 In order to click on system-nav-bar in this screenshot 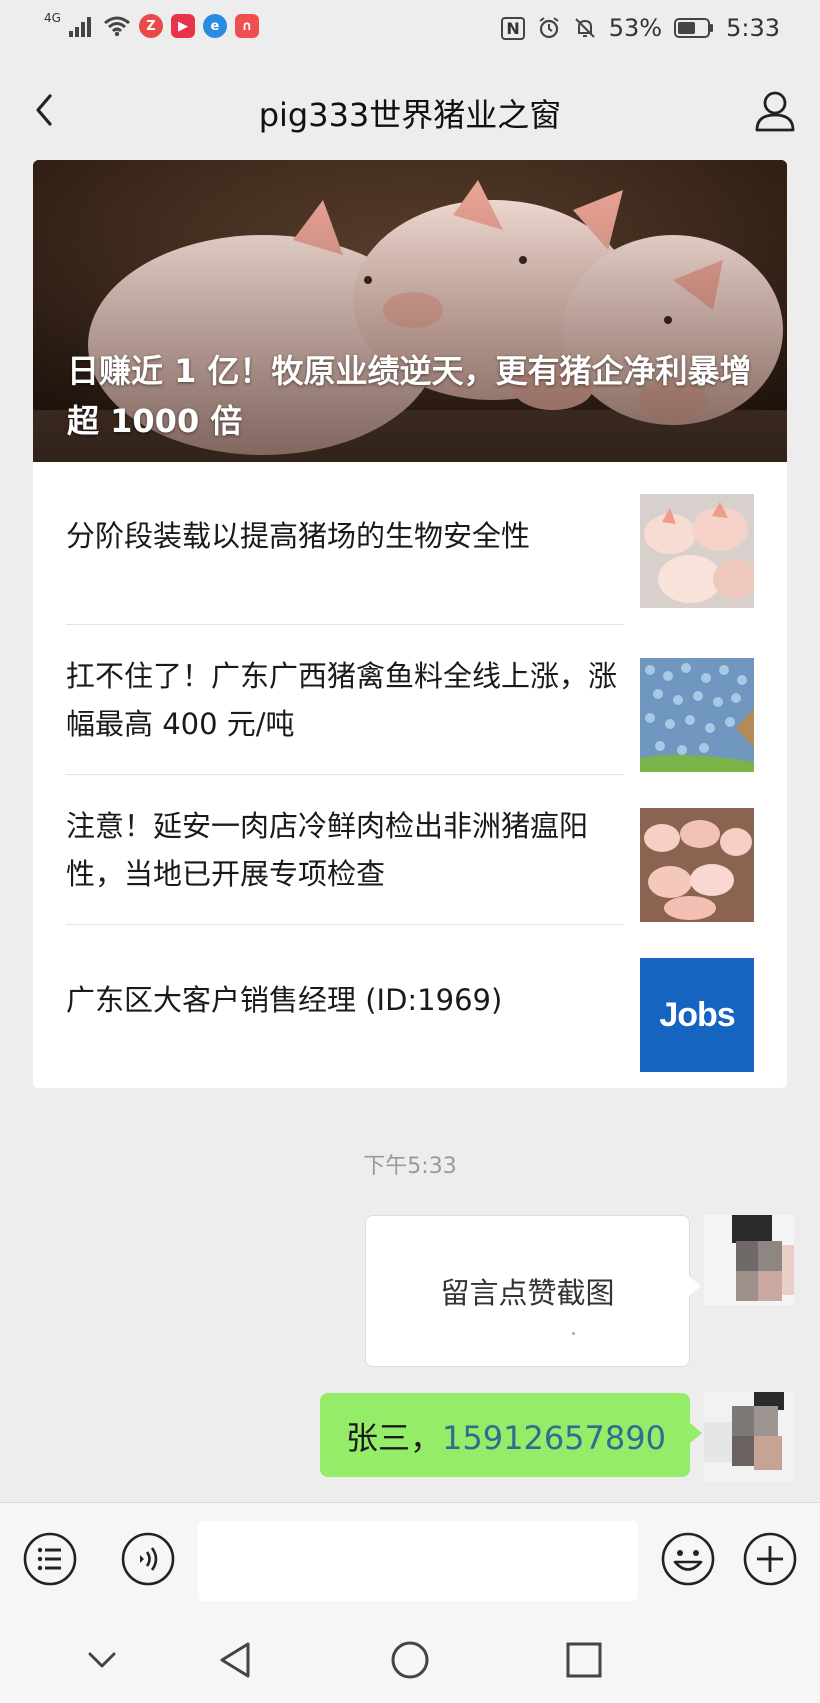, I will do `click(410, 1660)`.